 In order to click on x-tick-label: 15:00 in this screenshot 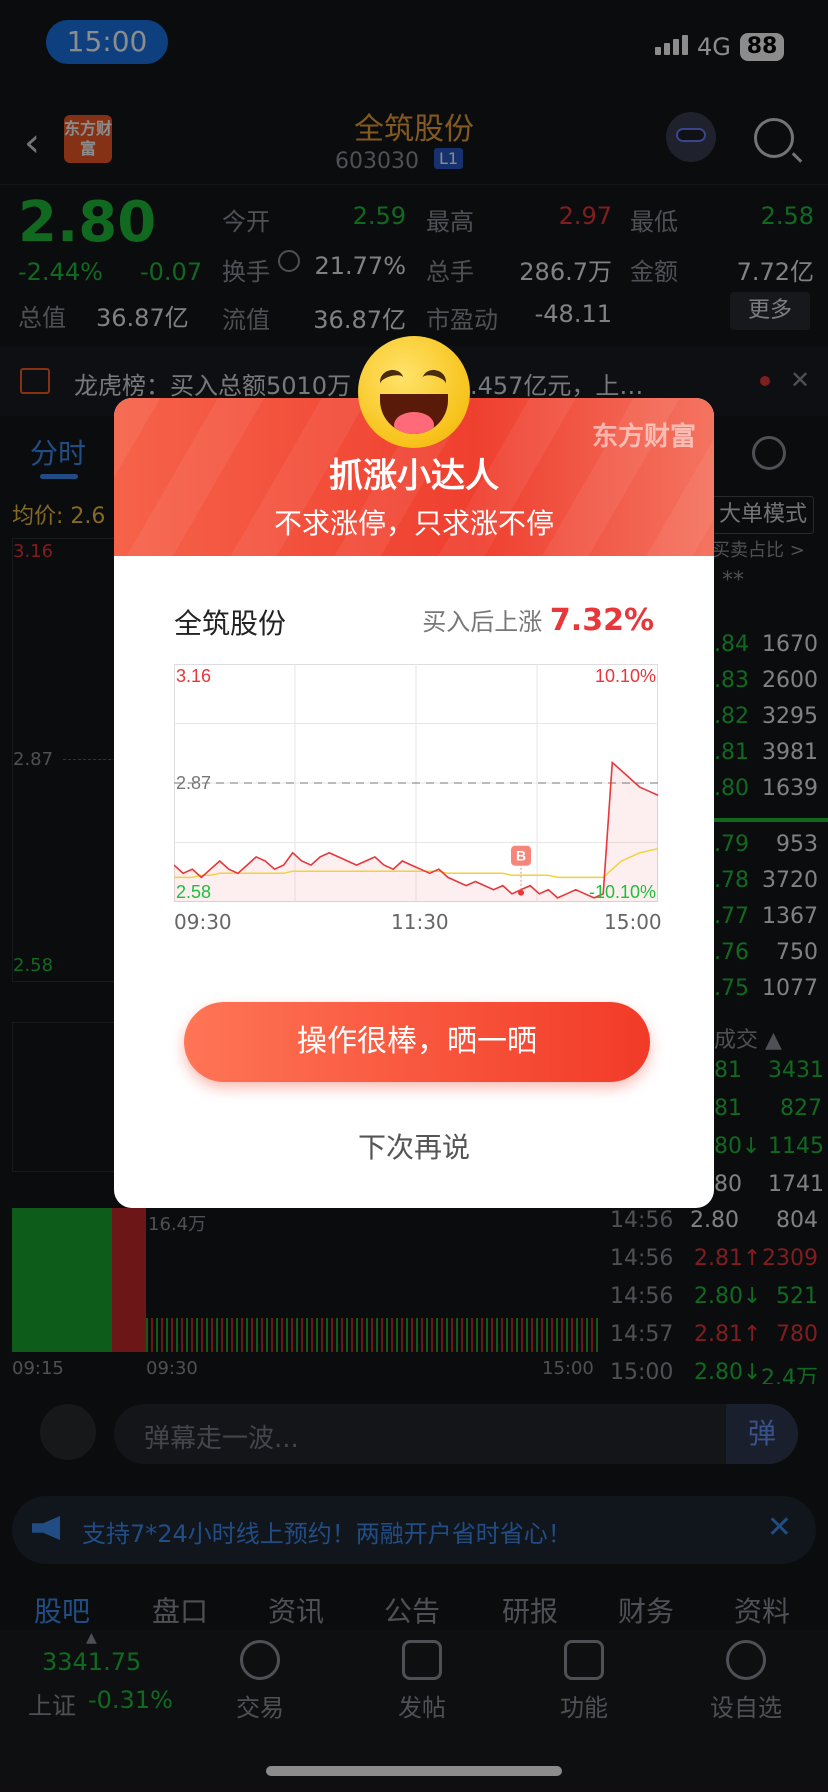, I will do `click(633, 922)`.